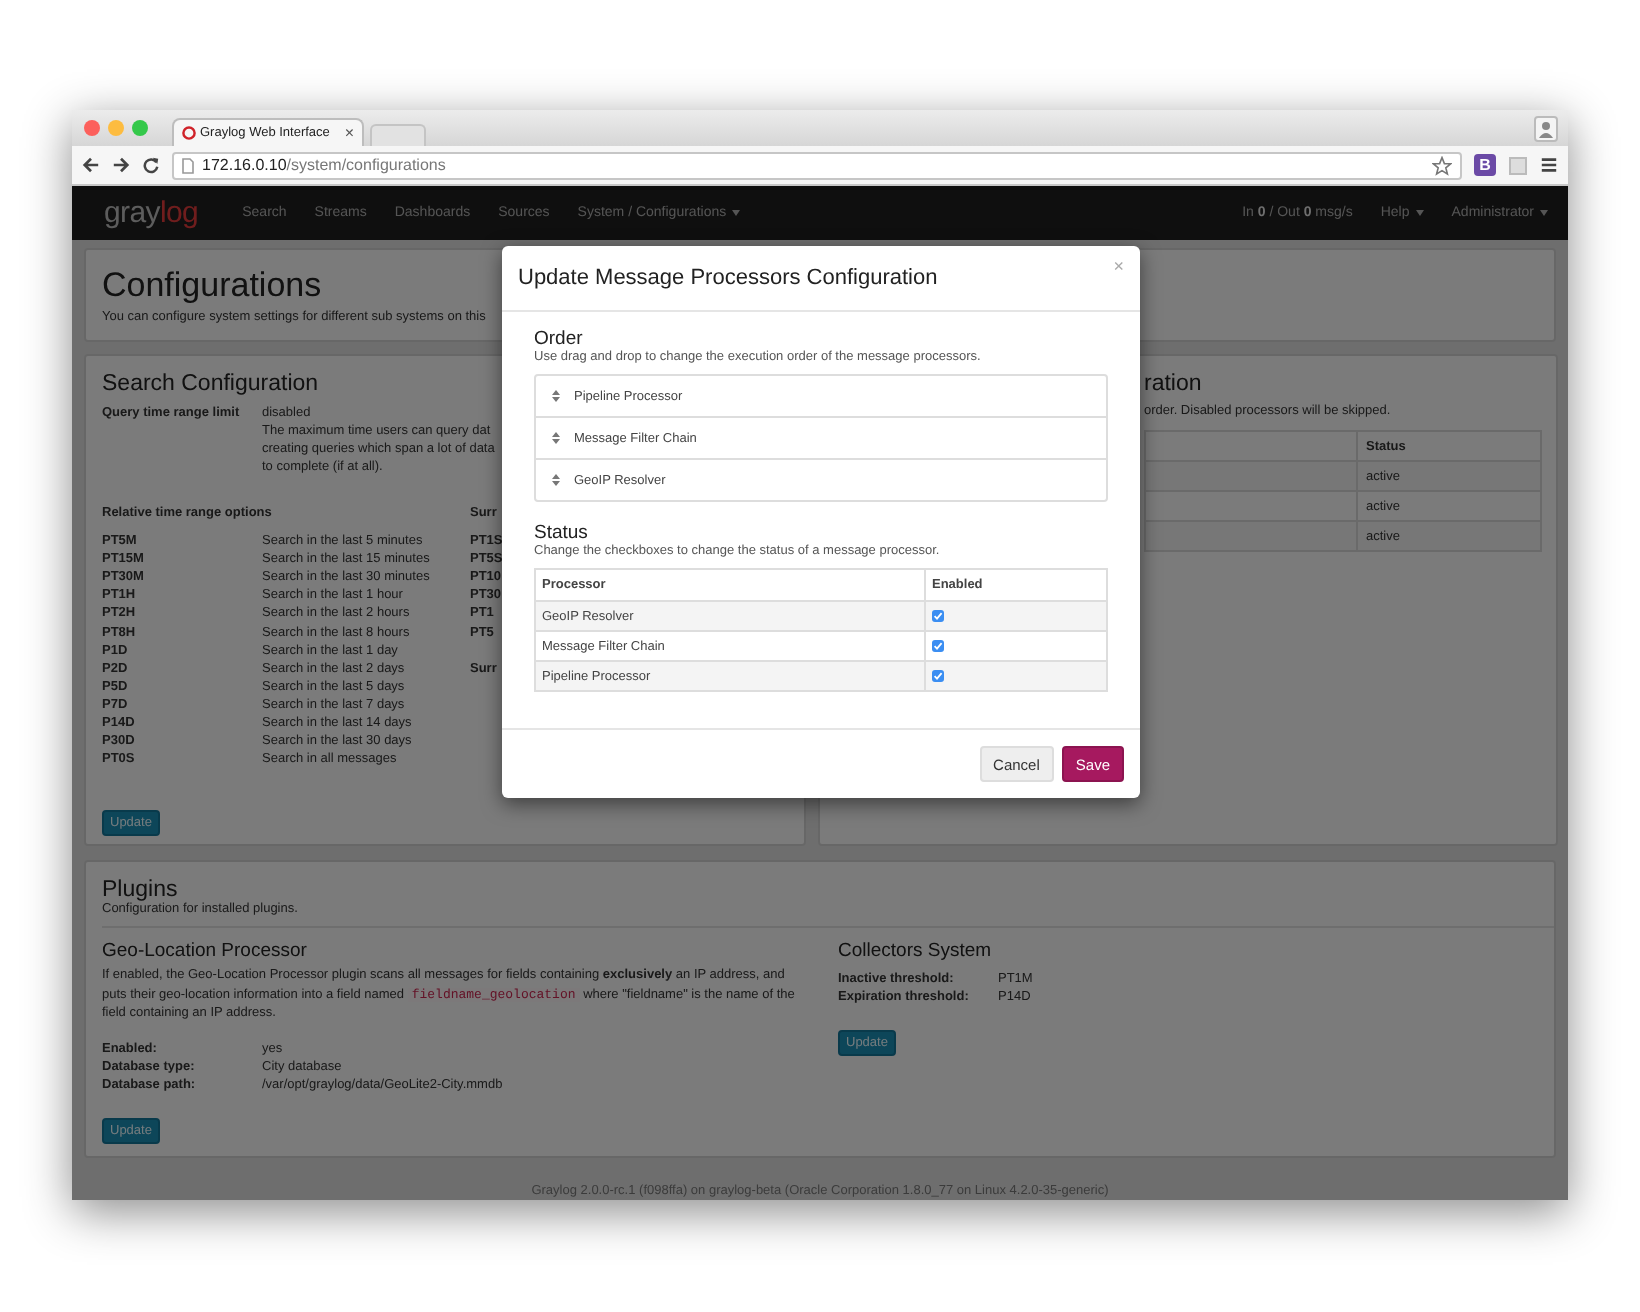  Describe the element at coordinates (817, 165) in the screenshot. I see `address-field: 172.16.0.10/system/configurations` at that location.